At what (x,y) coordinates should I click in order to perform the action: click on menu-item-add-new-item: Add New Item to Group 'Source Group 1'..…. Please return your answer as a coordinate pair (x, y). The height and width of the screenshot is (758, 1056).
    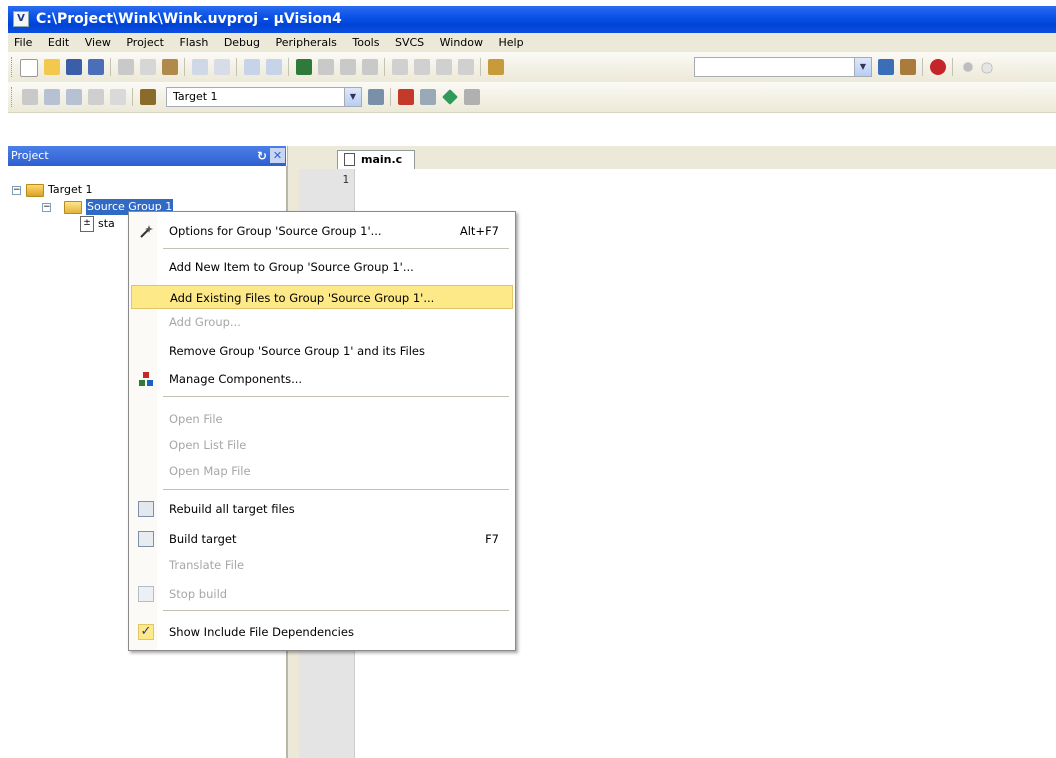
    Looking at the image, I should click on (322, 267).